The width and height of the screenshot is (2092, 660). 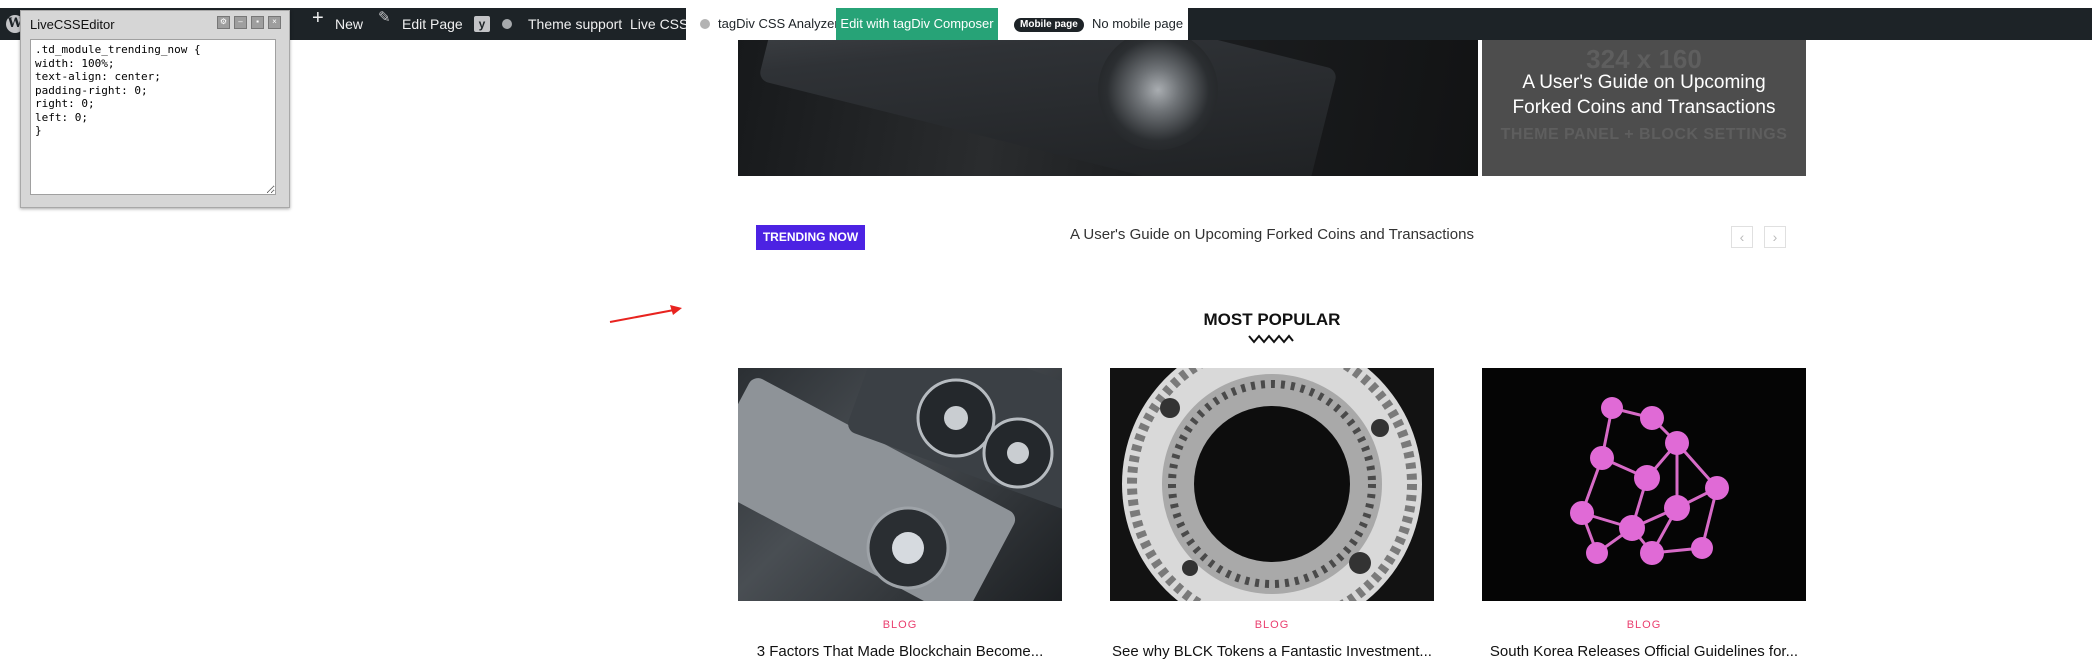 What do you see at coordinates (645, 314) in the screenshot?
I see `red-annotation-arrow-icon` at bounding box center [645, 314].